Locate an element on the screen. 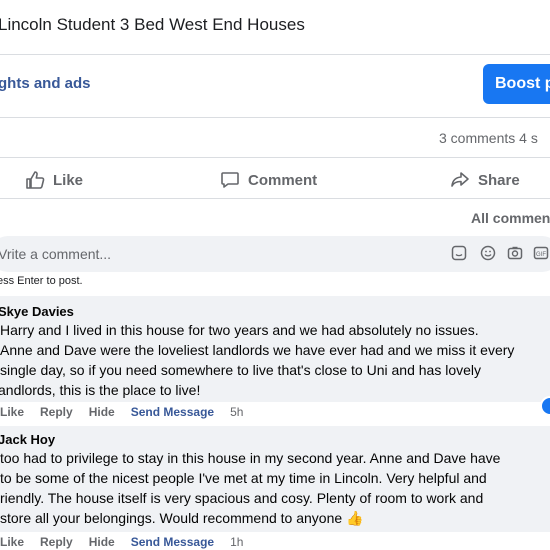 This screenshot has height=550, width=550. camera-icon is located at coordinates (515, 253).